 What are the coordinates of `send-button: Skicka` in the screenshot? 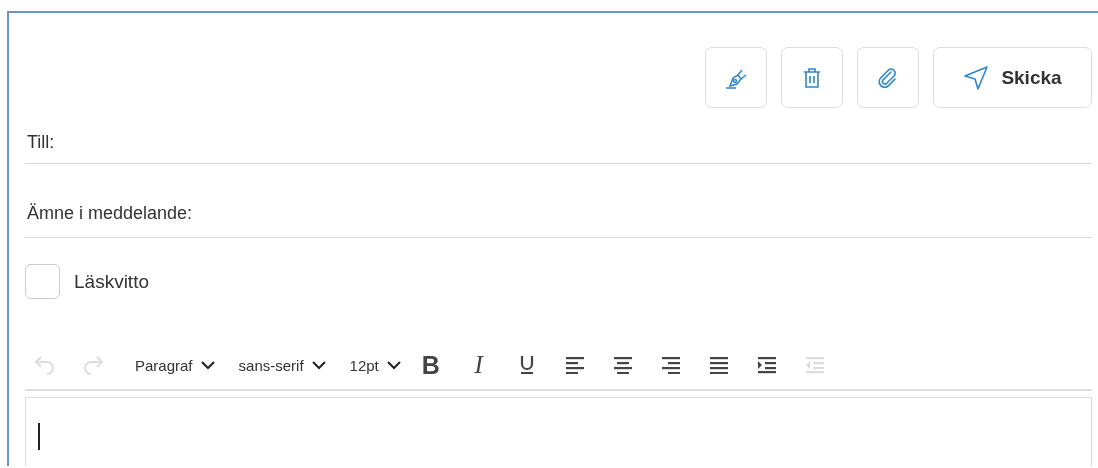 It's located at (1012, 77).